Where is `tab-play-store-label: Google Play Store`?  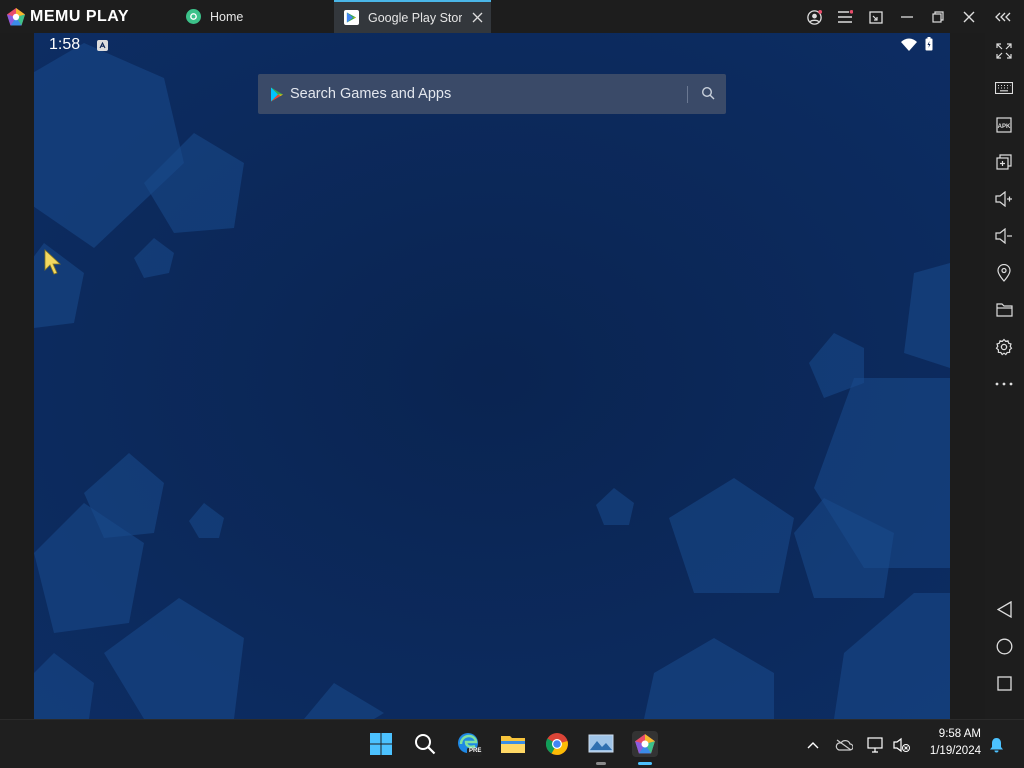 tab-play-store-label: Google Play Store is located at coordinates (415, 17).